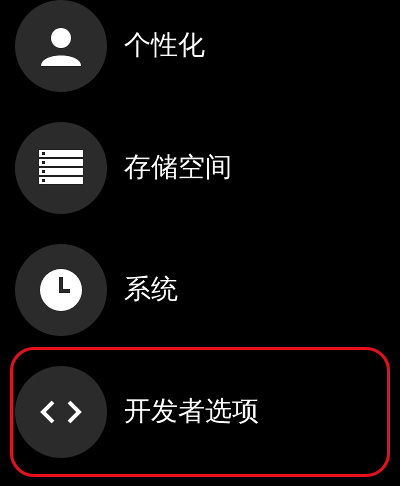  What do you see at coordinates (61, 290) in the screenshot?
I see `clock-icon` at bounding box center [61, 290].